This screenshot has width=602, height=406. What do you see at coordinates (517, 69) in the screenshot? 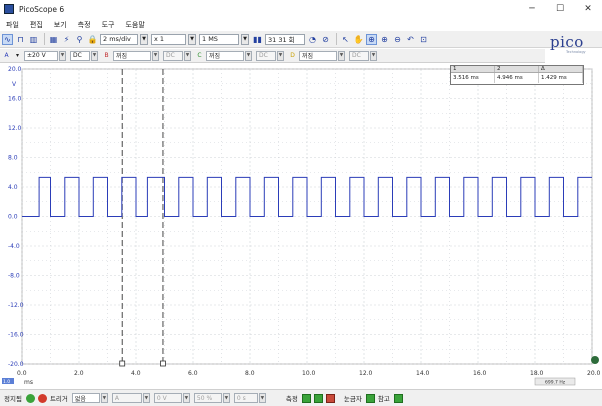
I see `ruler-header-2: 2` at bounding box center [517, 69].